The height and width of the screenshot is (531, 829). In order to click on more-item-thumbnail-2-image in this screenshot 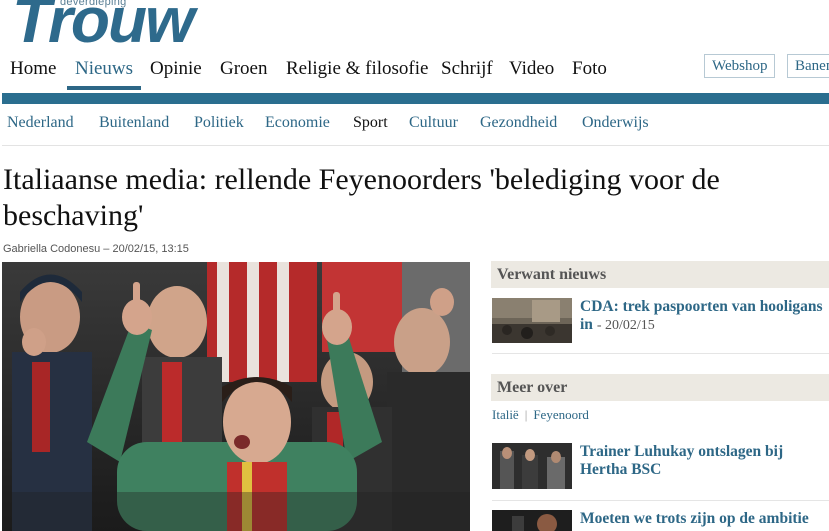, I will do `click(532, 520)`.